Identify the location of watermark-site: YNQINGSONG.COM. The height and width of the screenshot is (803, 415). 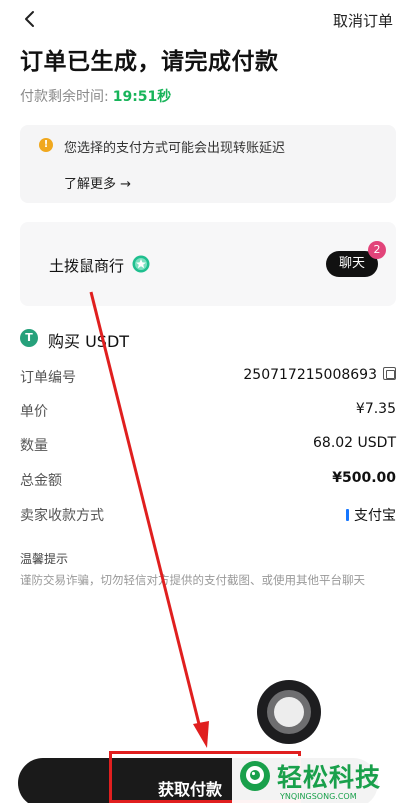
(318, 796).